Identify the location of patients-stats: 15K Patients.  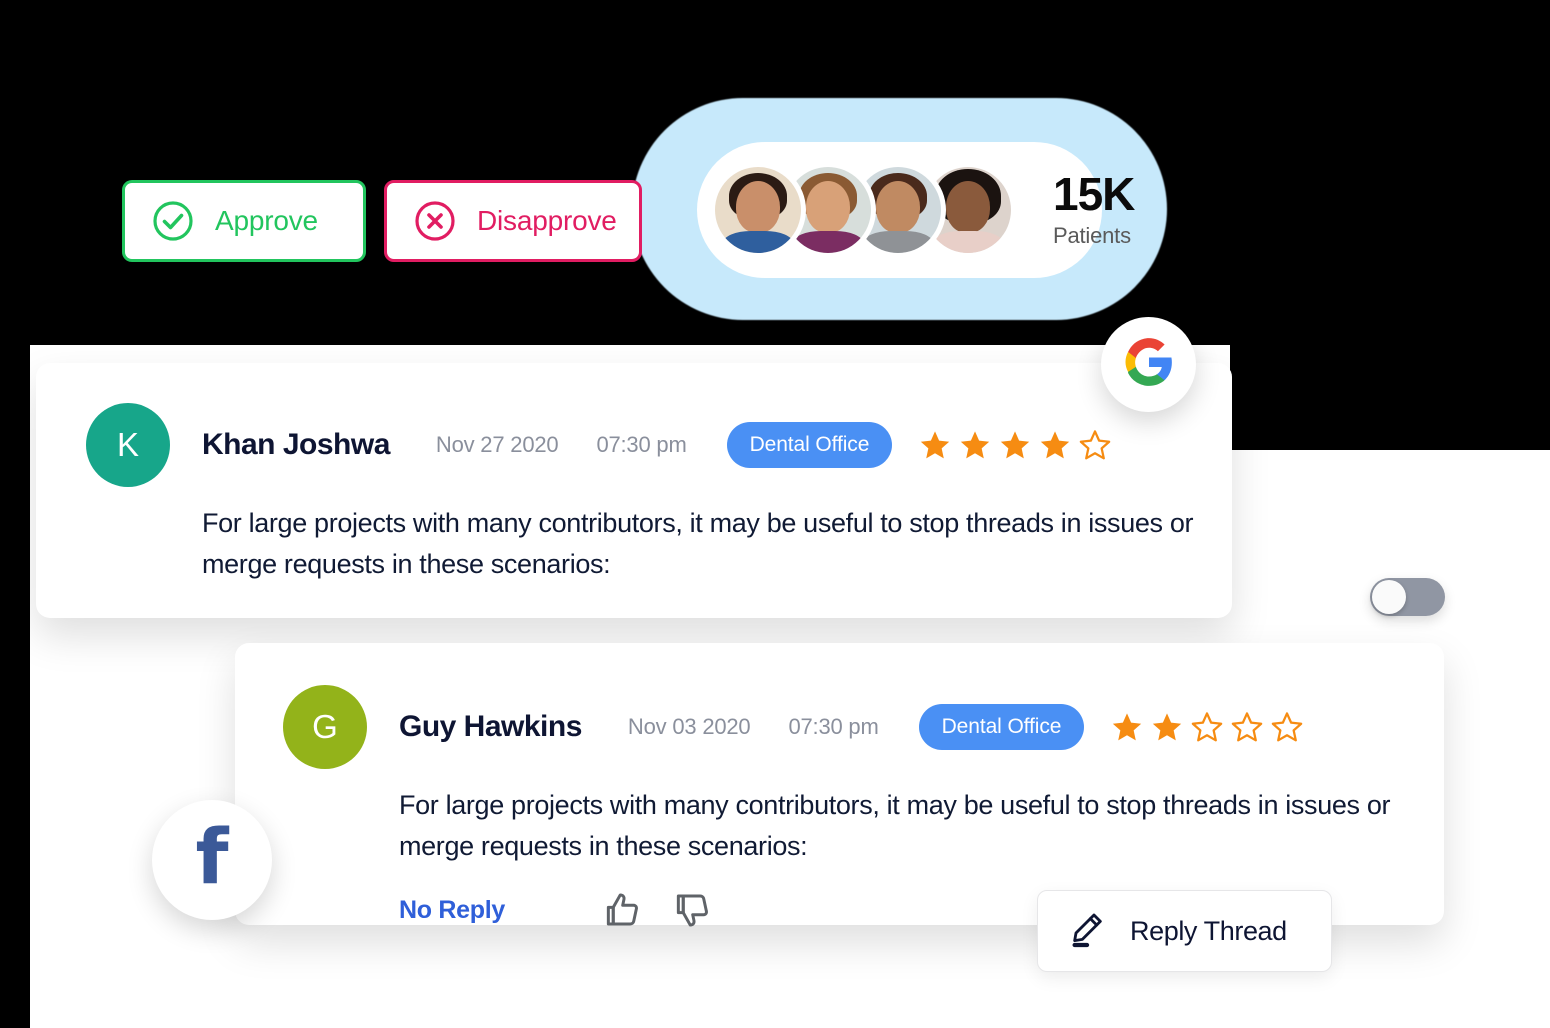
(1094, 208).